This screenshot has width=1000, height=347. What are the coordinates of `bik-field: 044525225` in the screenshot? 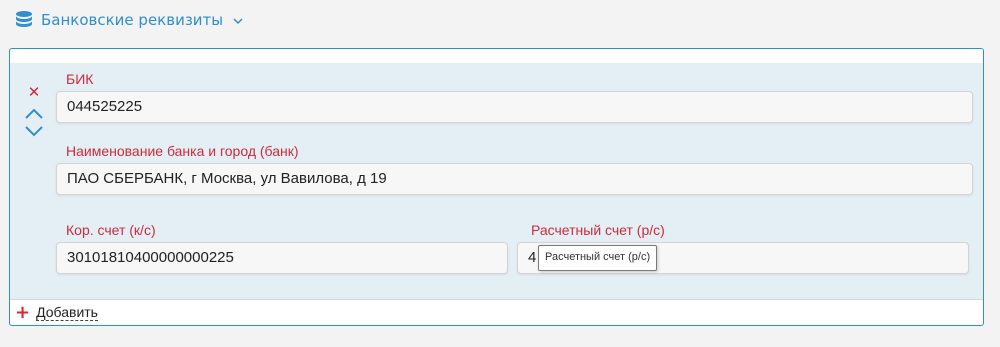 It's located at (514, 107).